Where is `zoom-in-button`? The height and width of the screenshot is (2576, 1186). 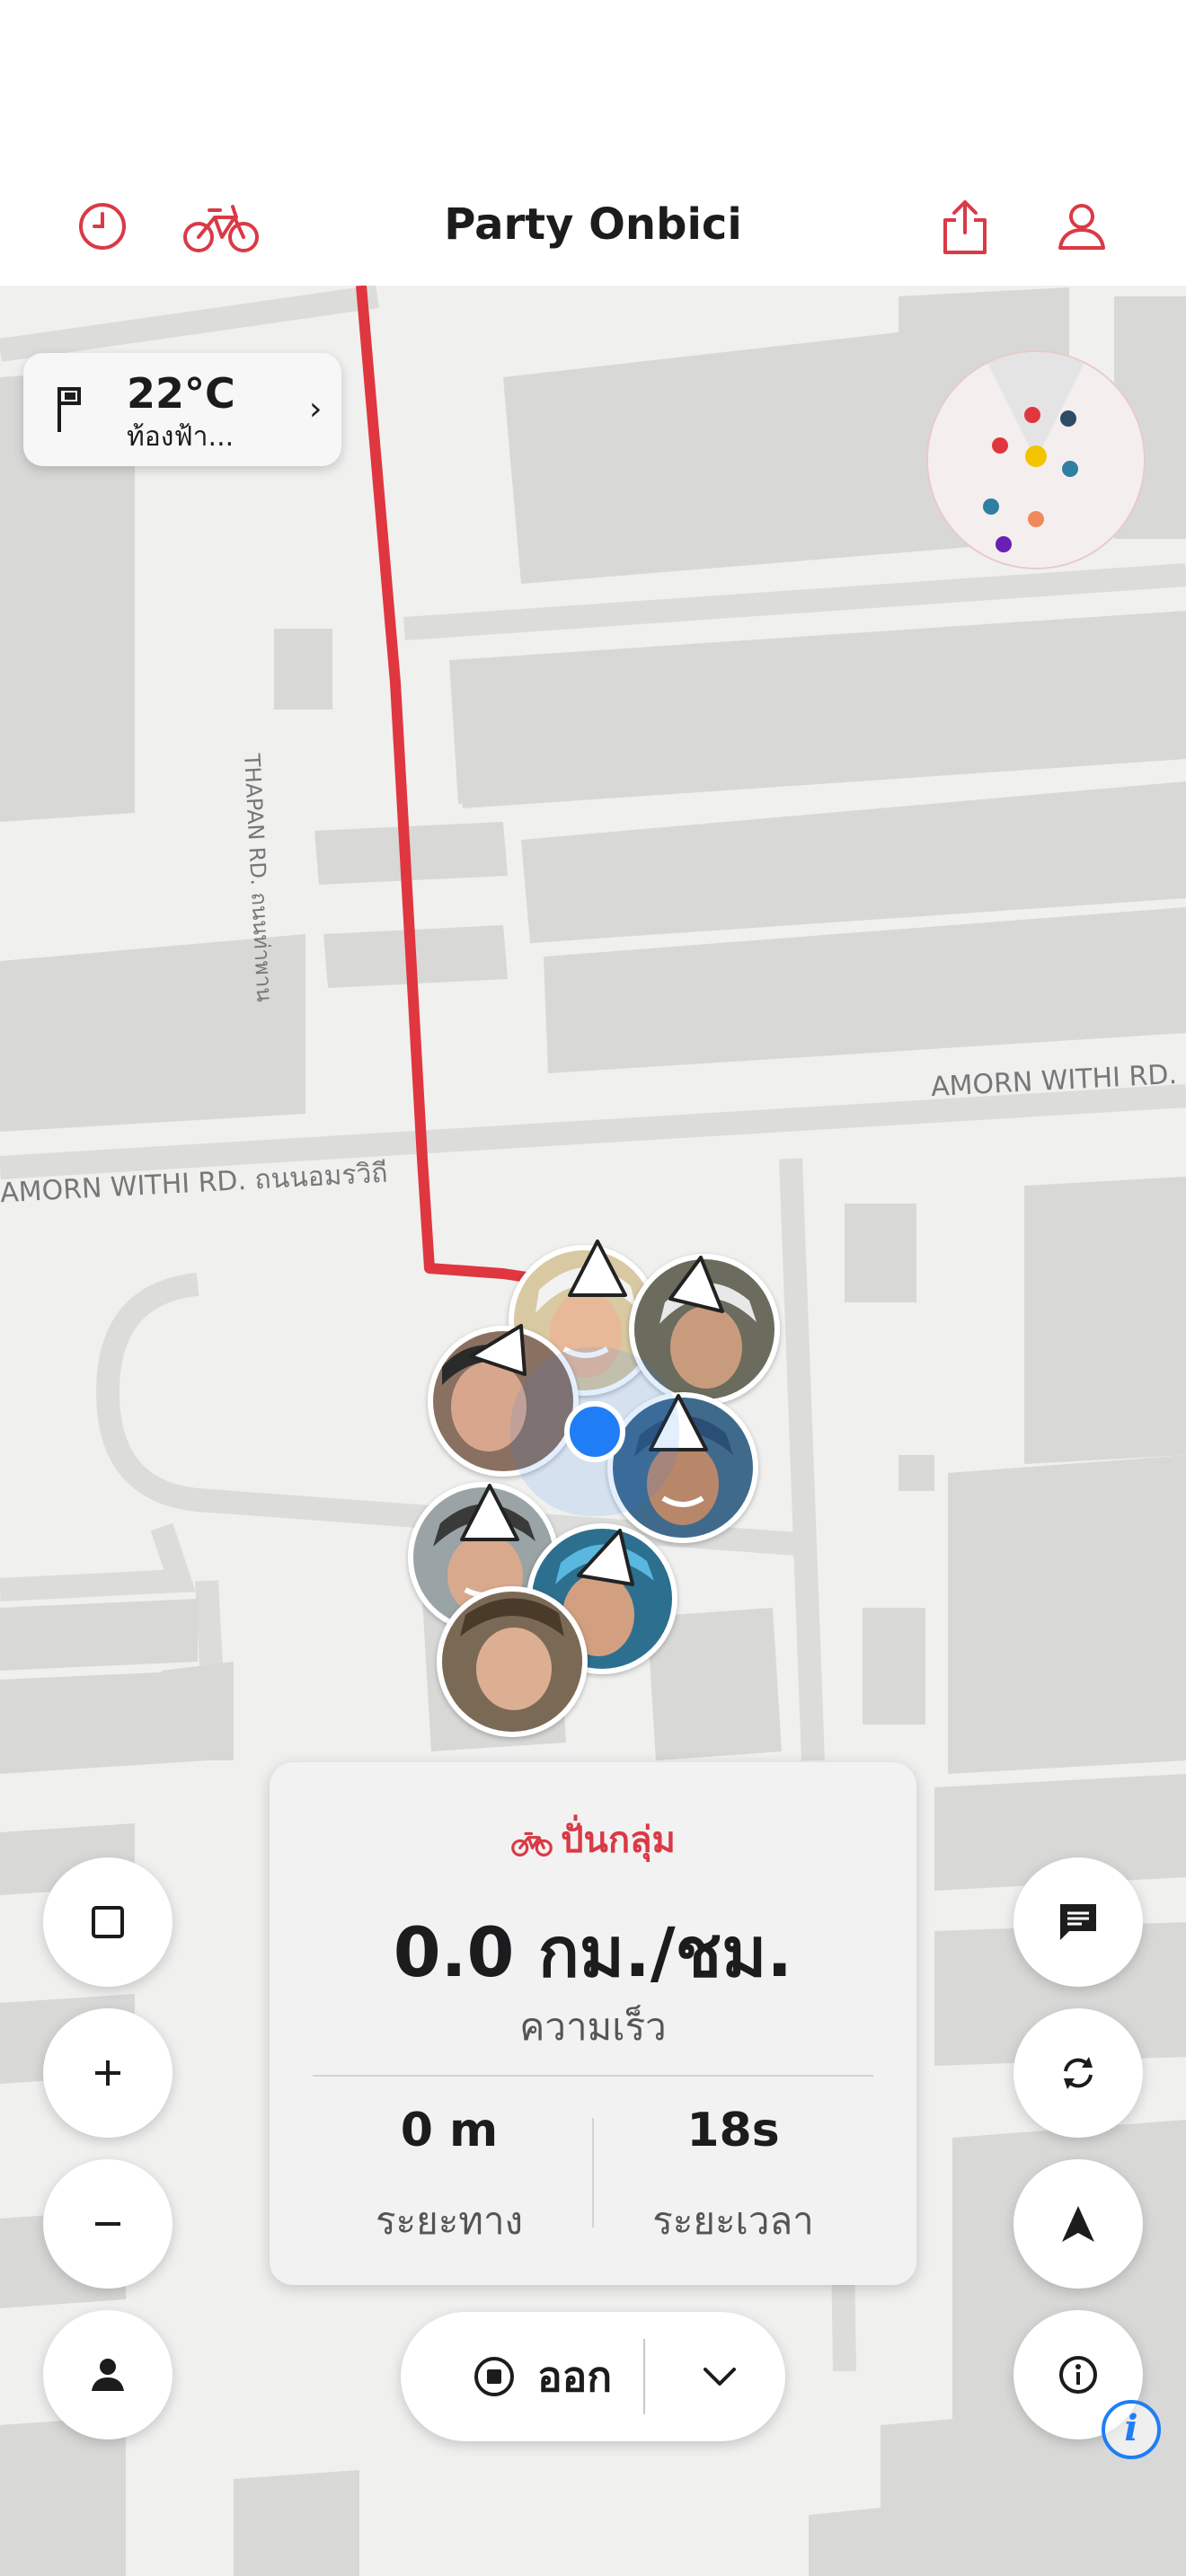
zoom-in-button is located at coordinates (108, 2073).